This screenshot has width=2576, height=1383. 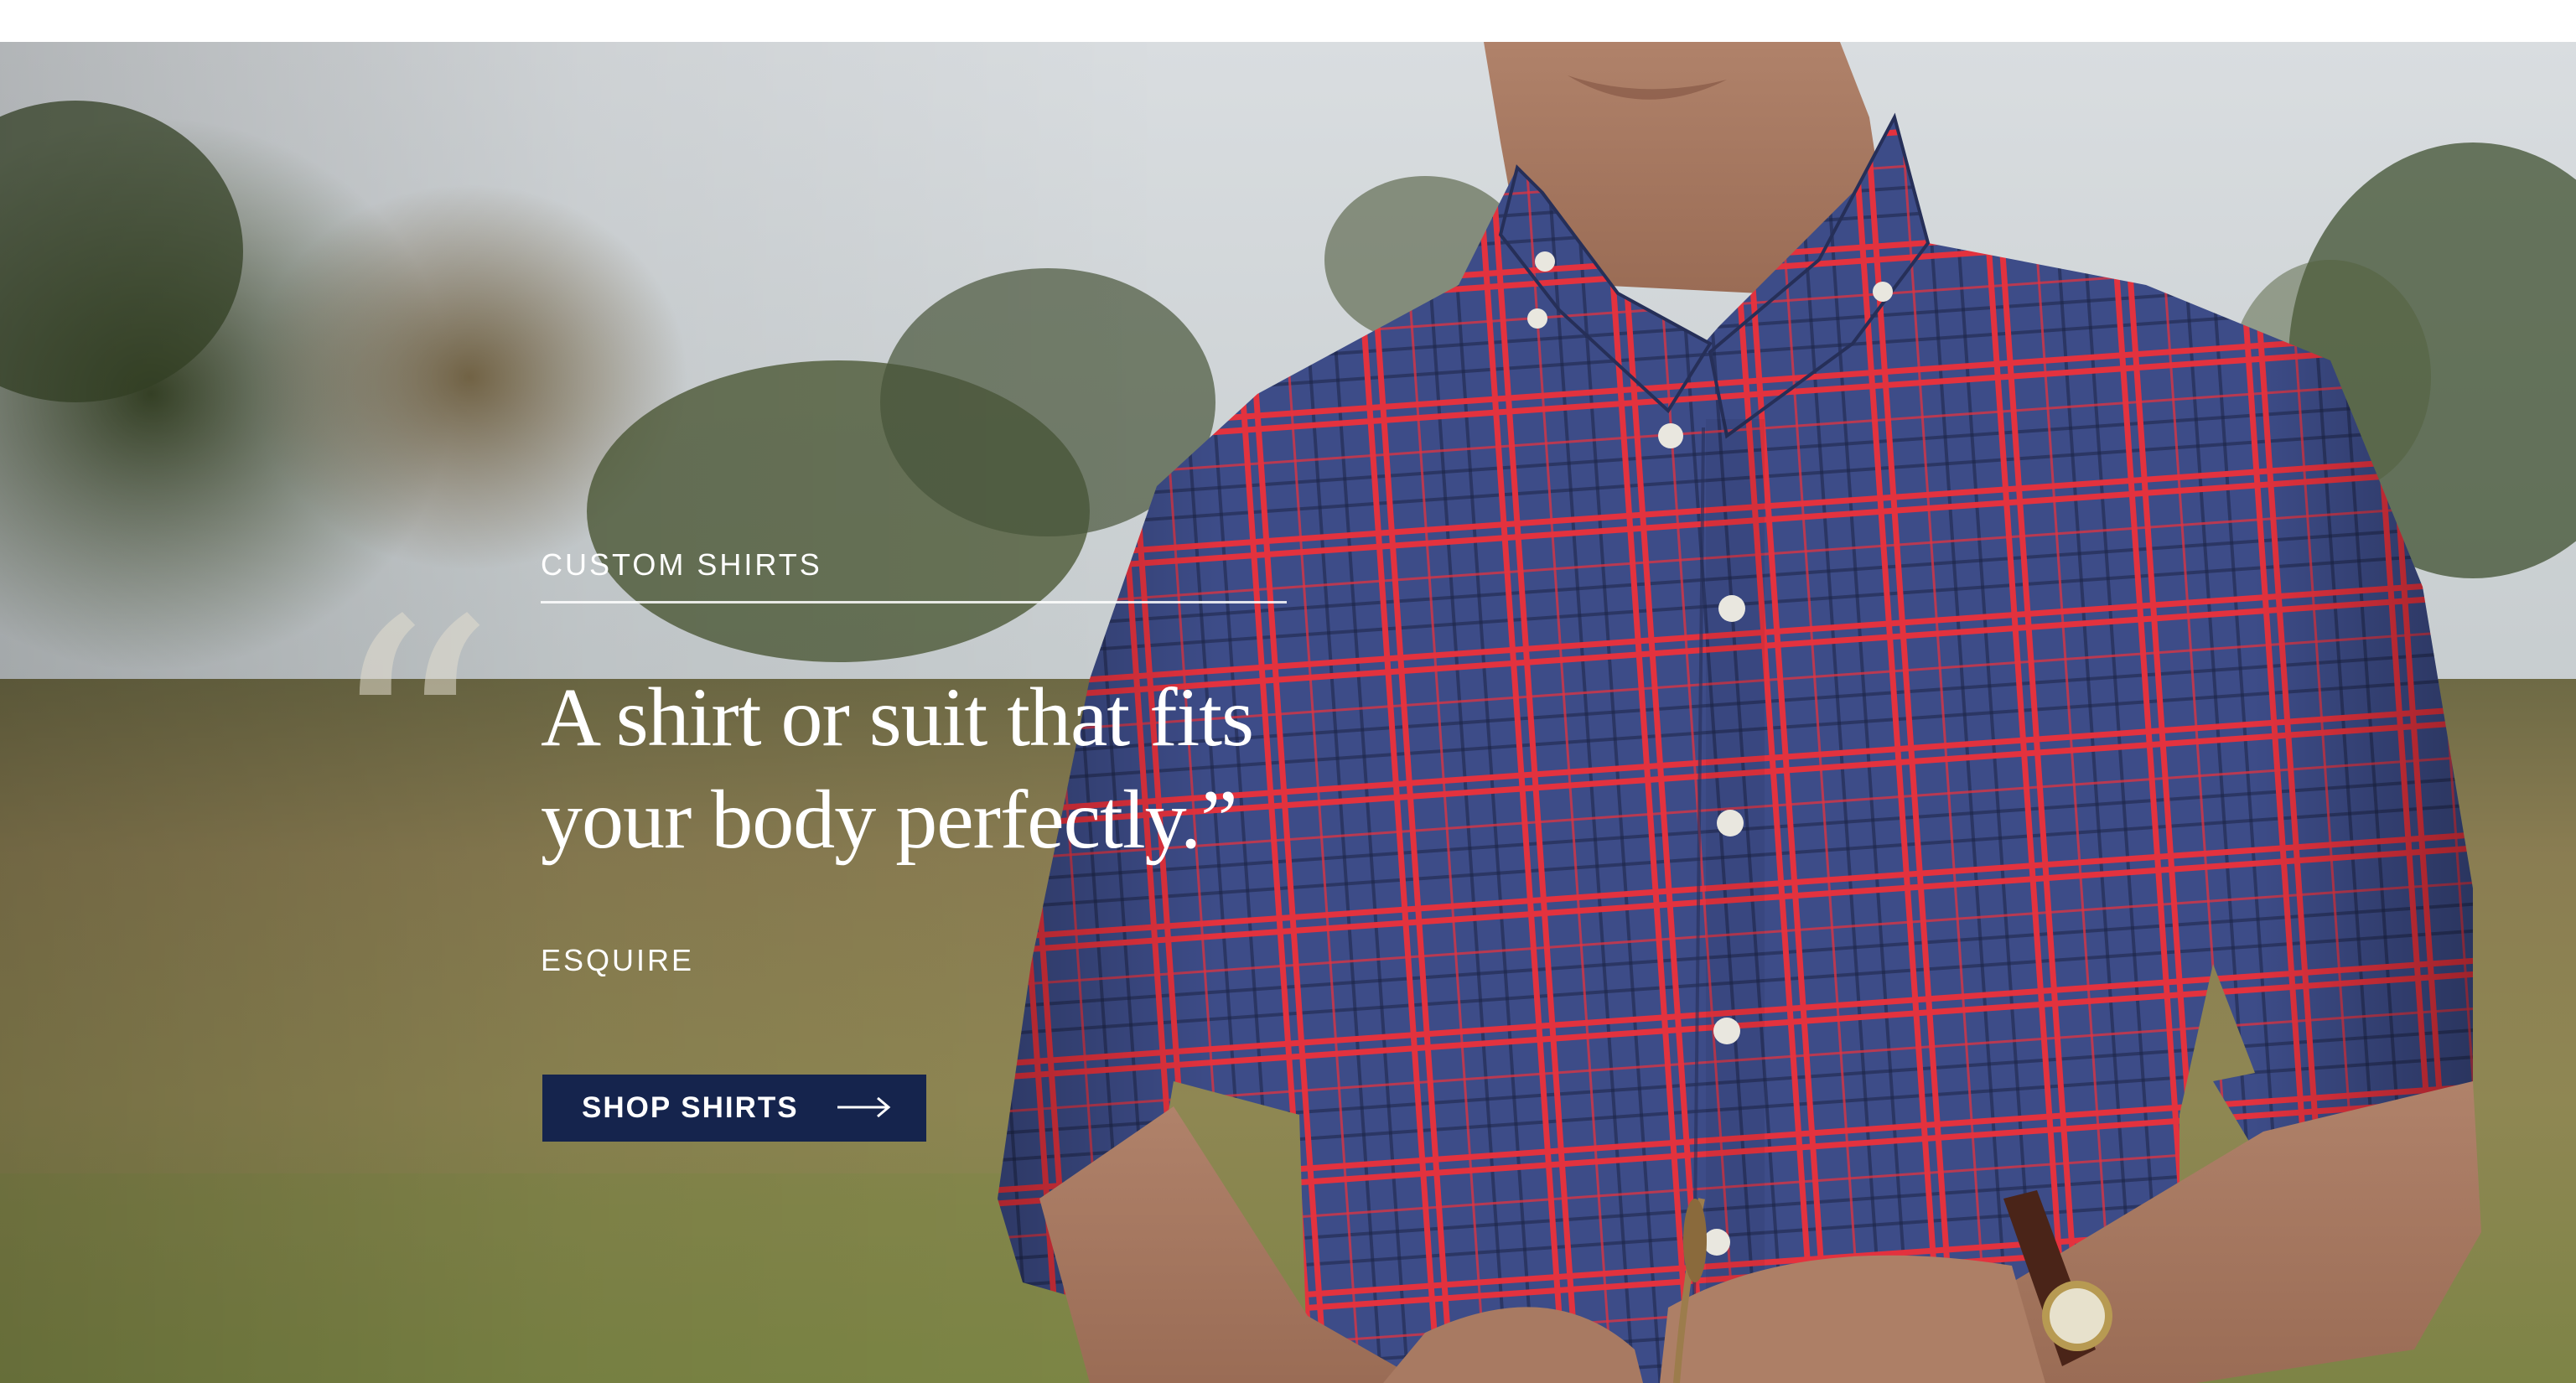 What do you see at coordinates (889, 819) in the screenshot?
I see `quote-line-2: your body perfectly.”` at bounding box center [889, 819].